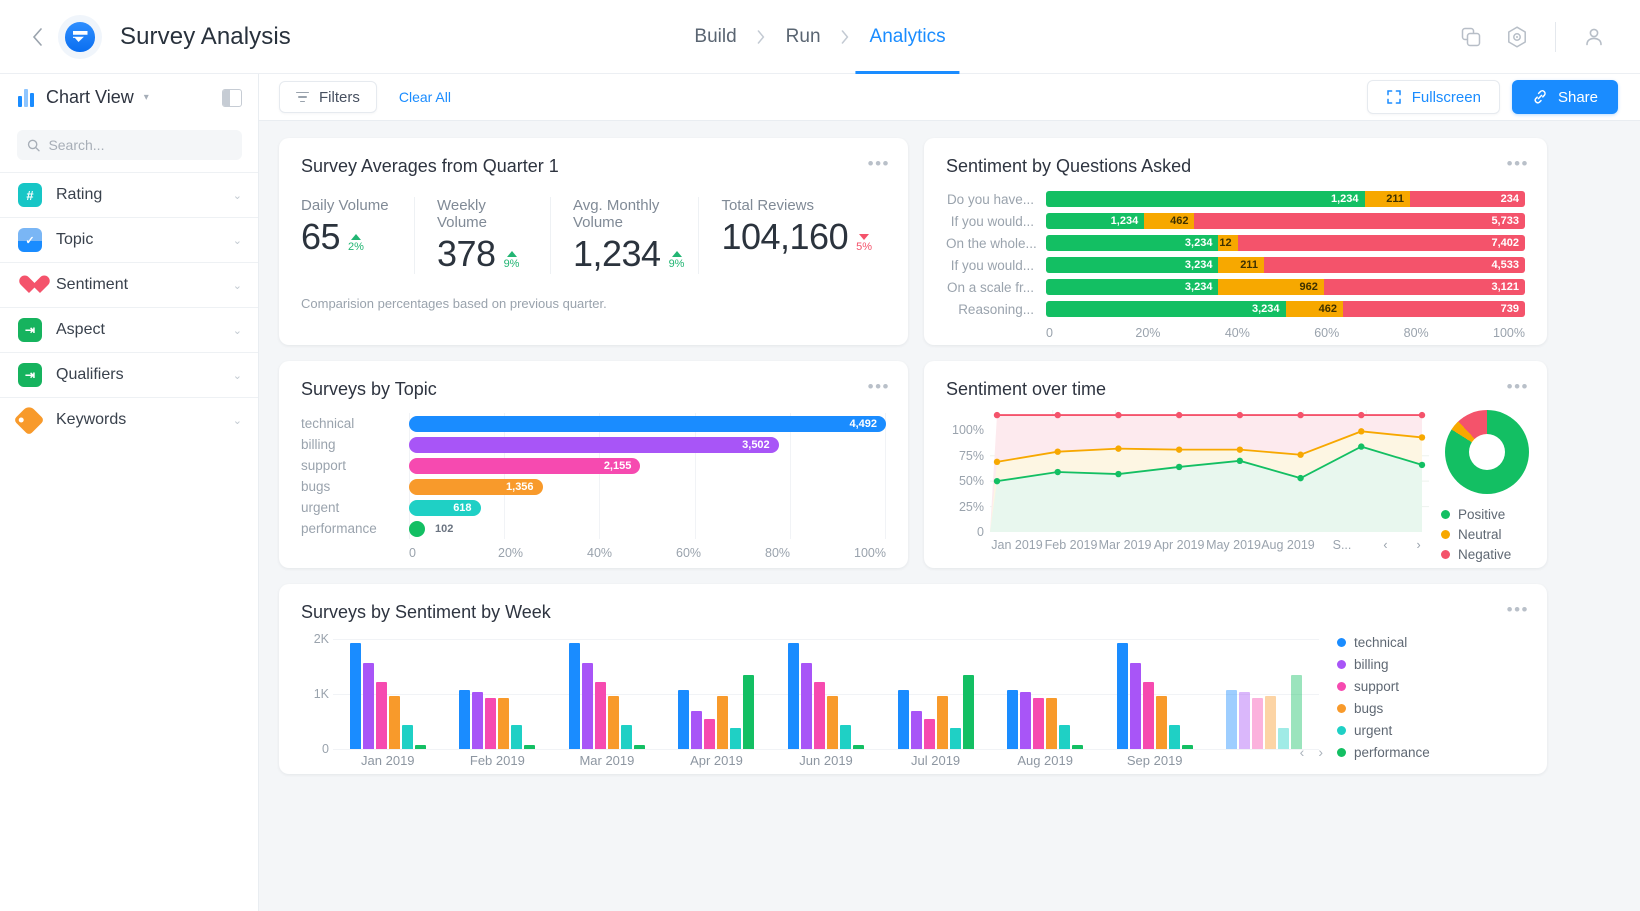  Describe the element at coordinates (129, 239) in the screenshot. I see `sidebar-item-topic: ✓ Topic ⌄` at that location.